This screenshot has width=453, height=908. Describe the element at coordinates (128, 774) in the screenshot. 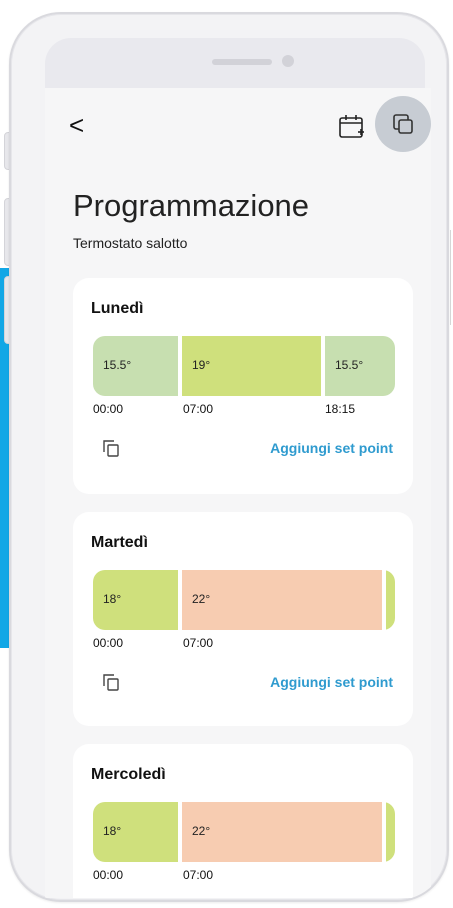

I see `day-title: Mercoledì` at that location.